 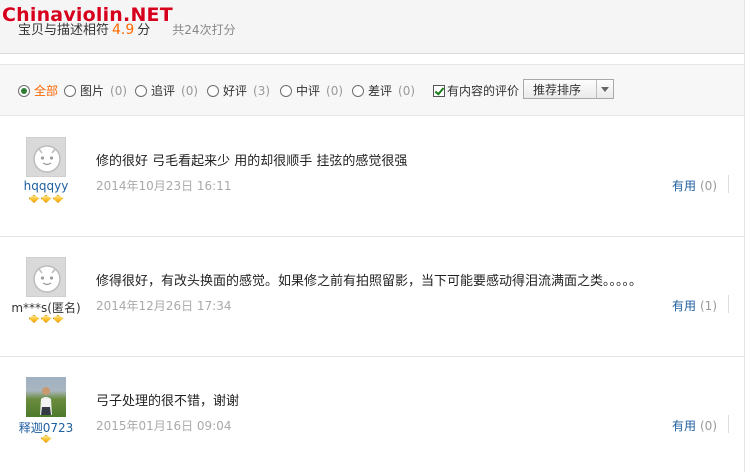 What do you see at coordinates (92, 91) in the screenshot?
I see `filter-label: 图片` at bounding box center [92, 91].